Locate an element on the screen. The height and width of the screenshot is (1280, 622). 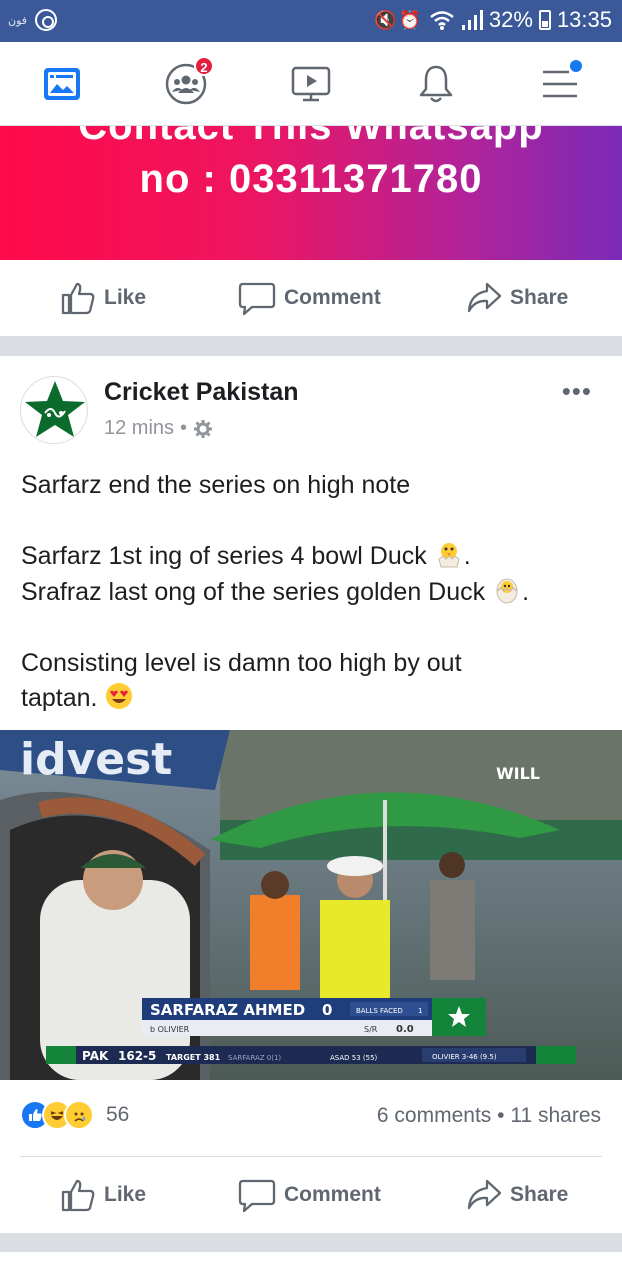
post-actions: Like Comment Share is located at coordinates (311, 1195).